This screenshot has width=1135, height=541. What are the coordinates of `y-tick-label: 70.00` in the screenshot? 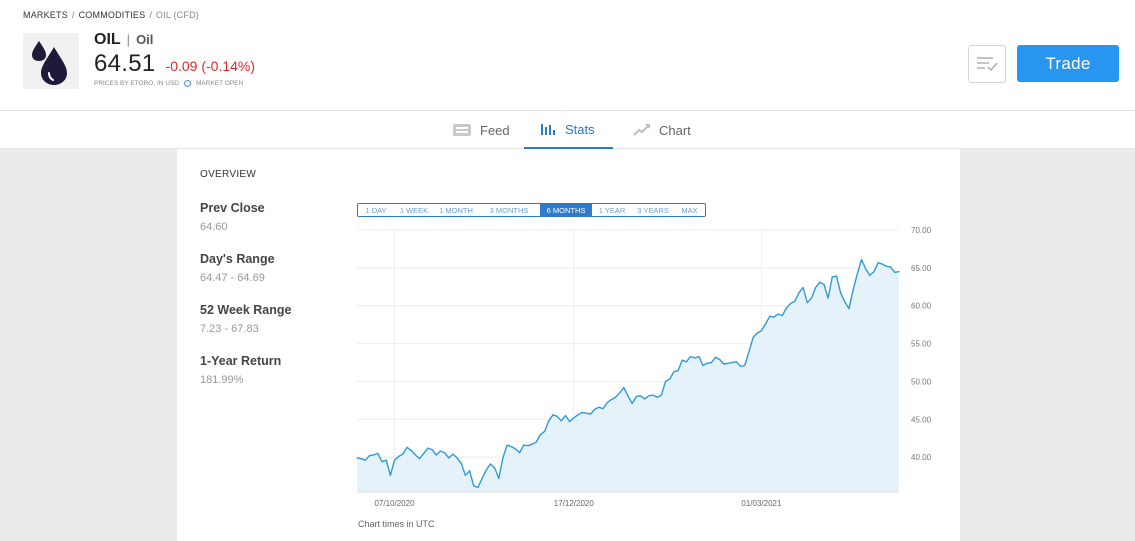 It's located at (921, 230).